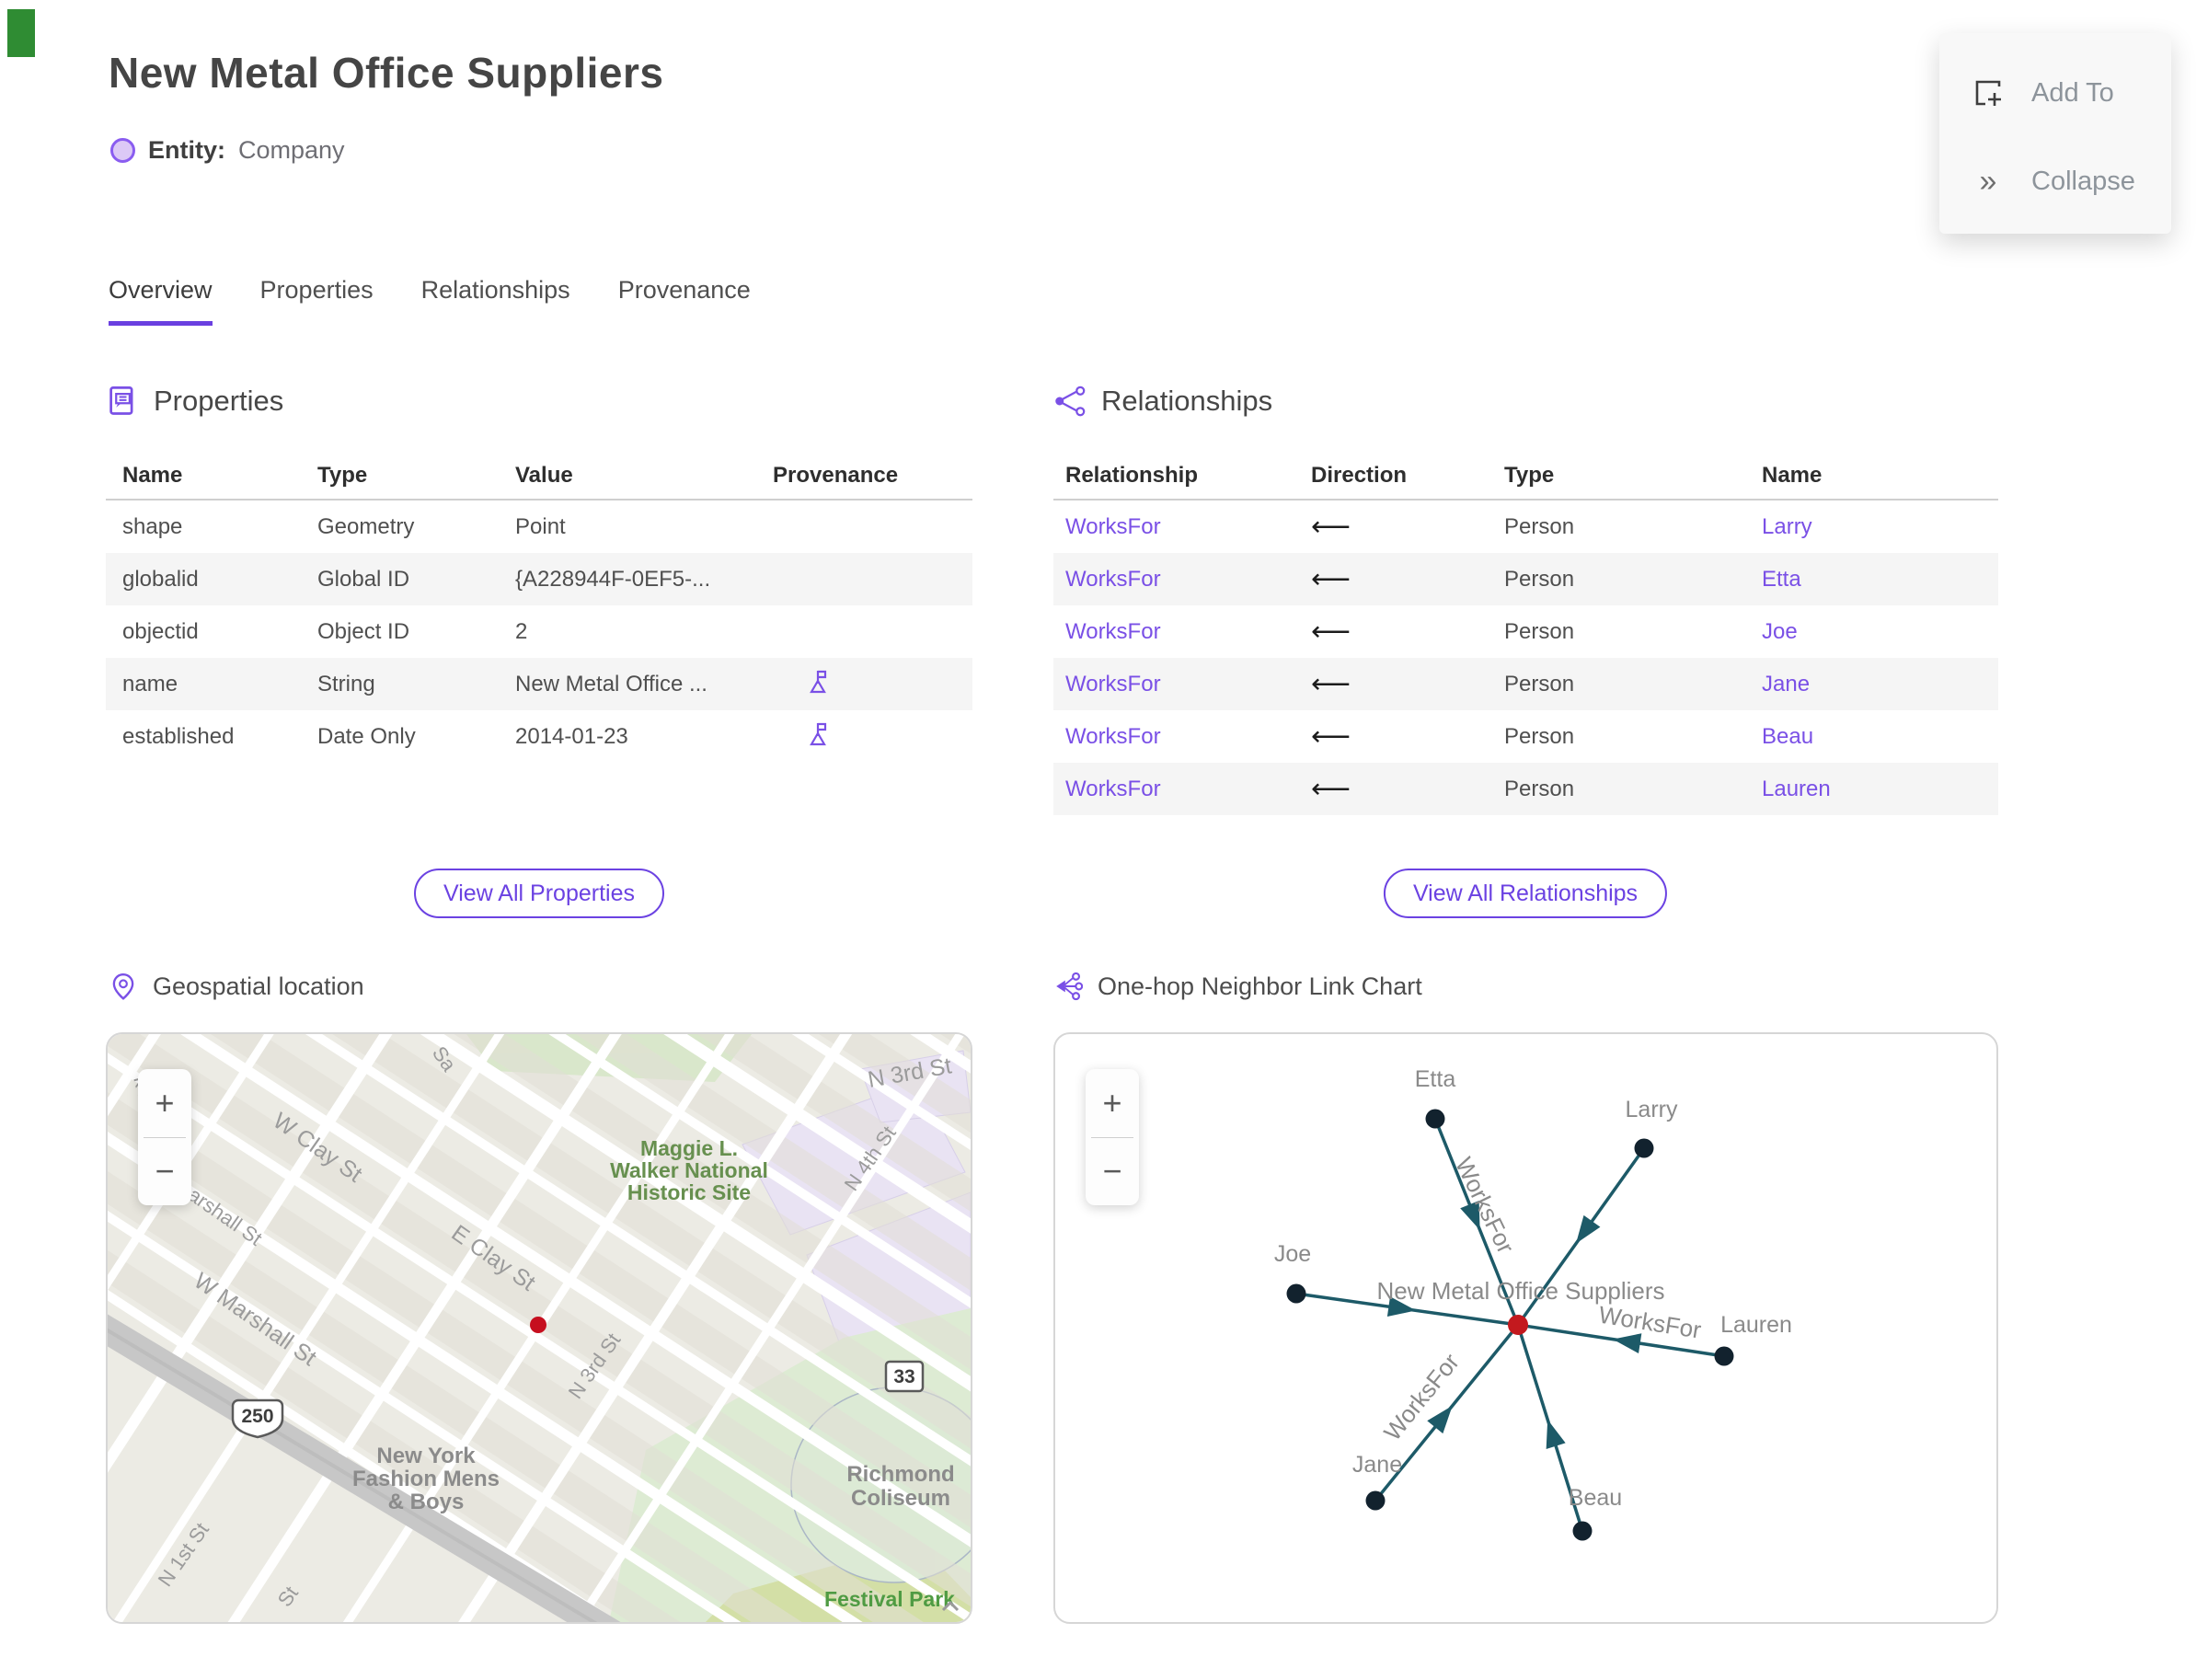 This screenshot has height=1680, width=2208. What do you see at coordinates (544, 475) in the screenshot?
I see `col-value: Value` at bounding box center [544, 475].